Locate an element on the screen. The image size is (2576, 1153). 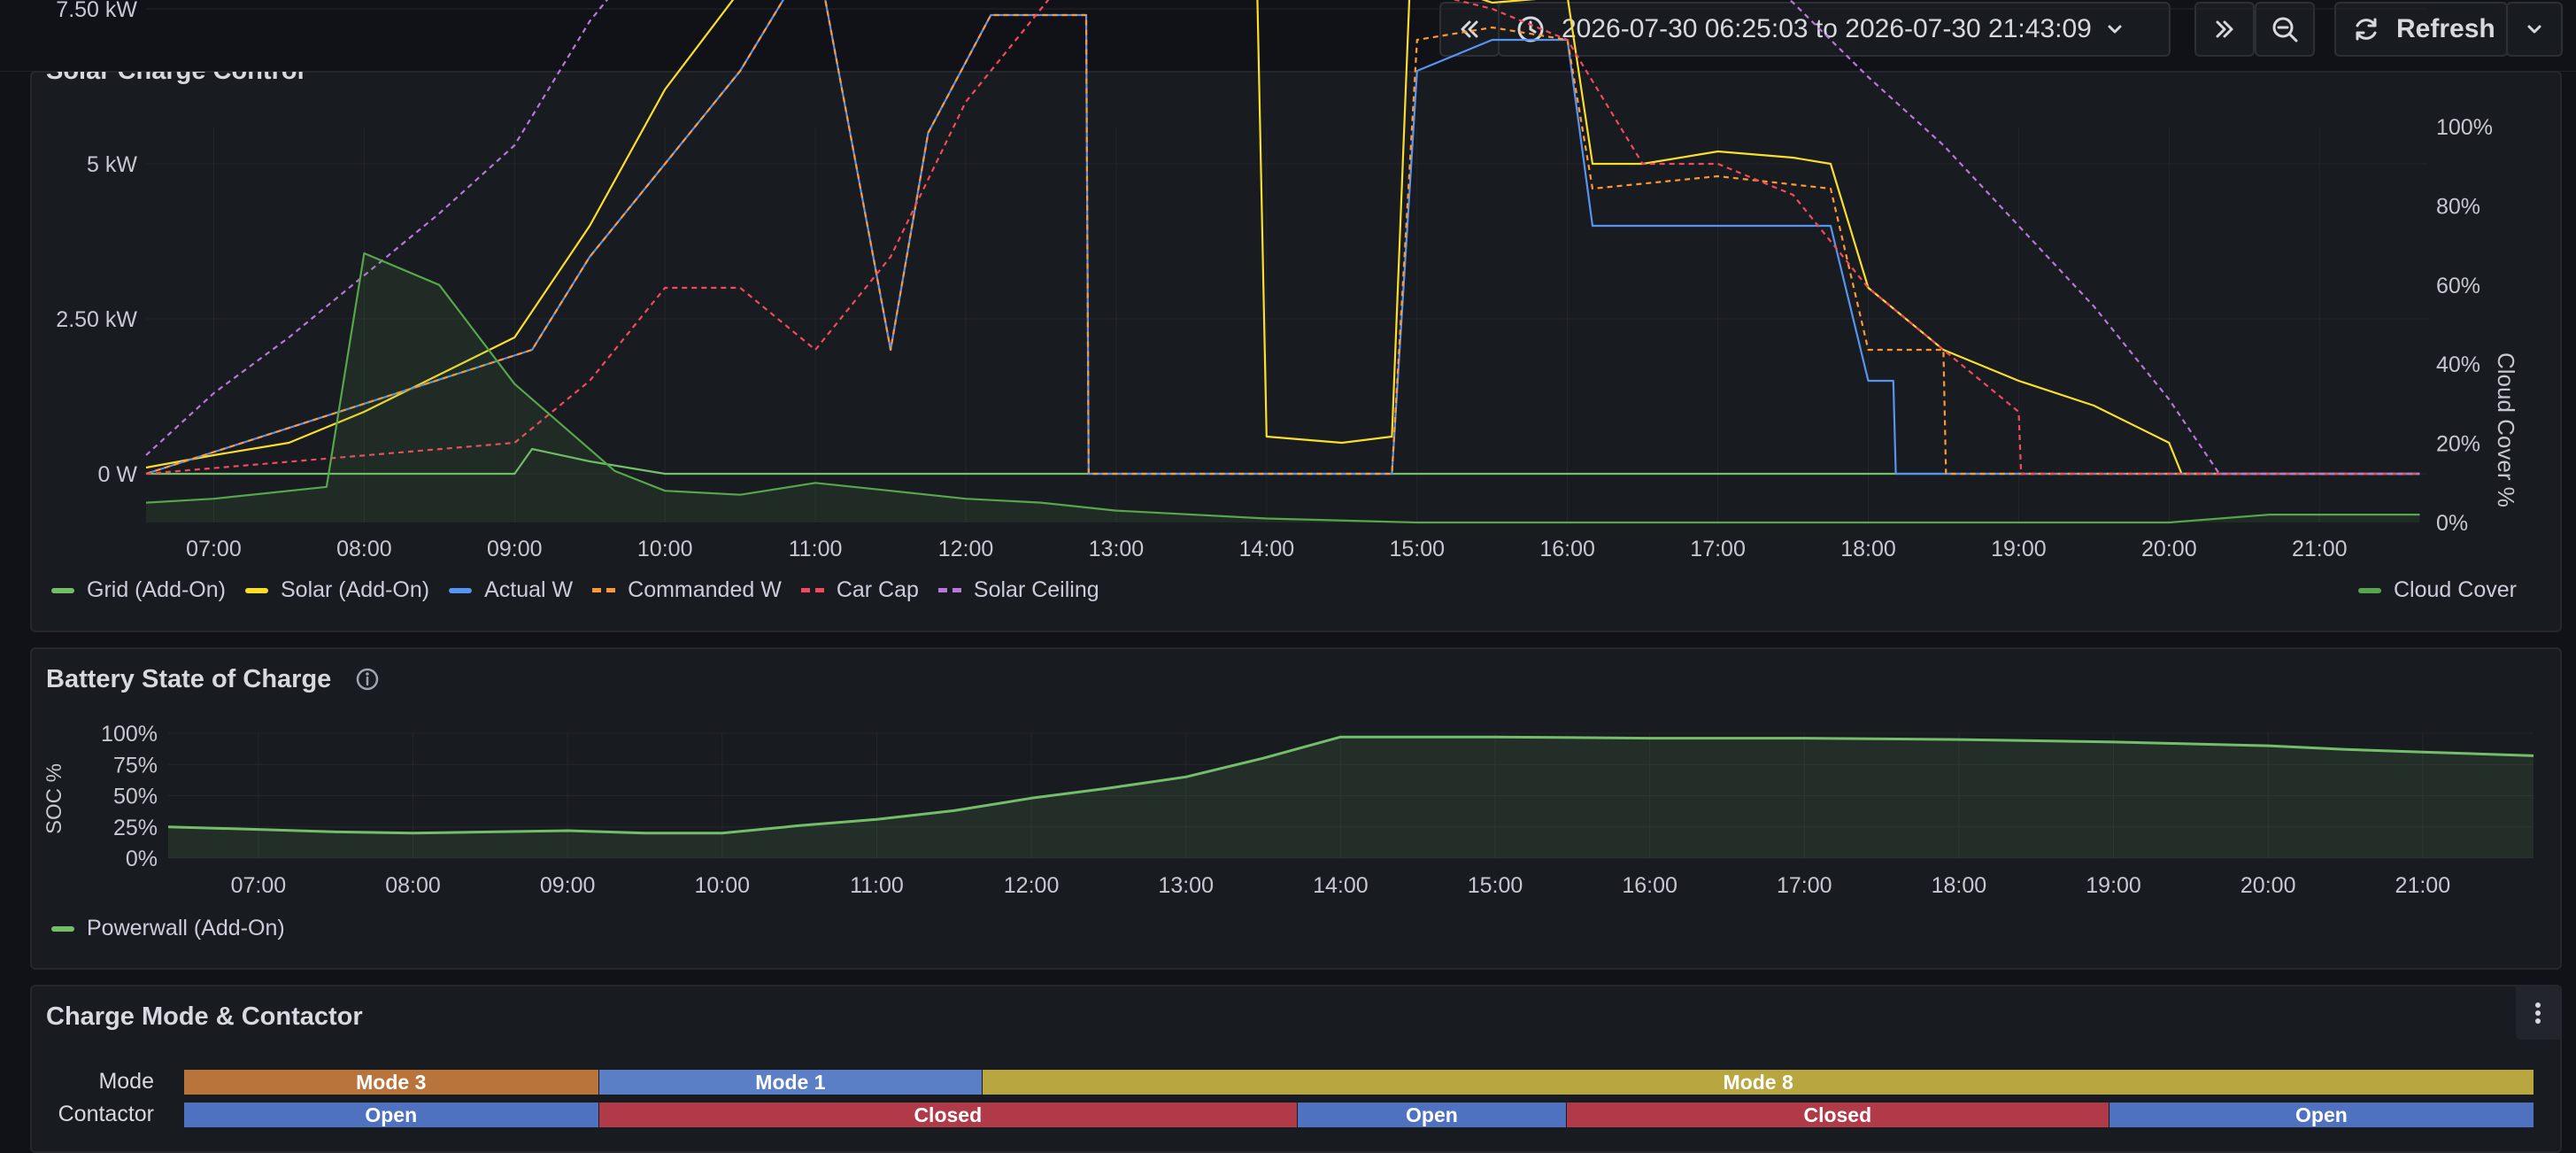
right-axis-label: Cloud Cover % is located at coordinates (2506, 429).